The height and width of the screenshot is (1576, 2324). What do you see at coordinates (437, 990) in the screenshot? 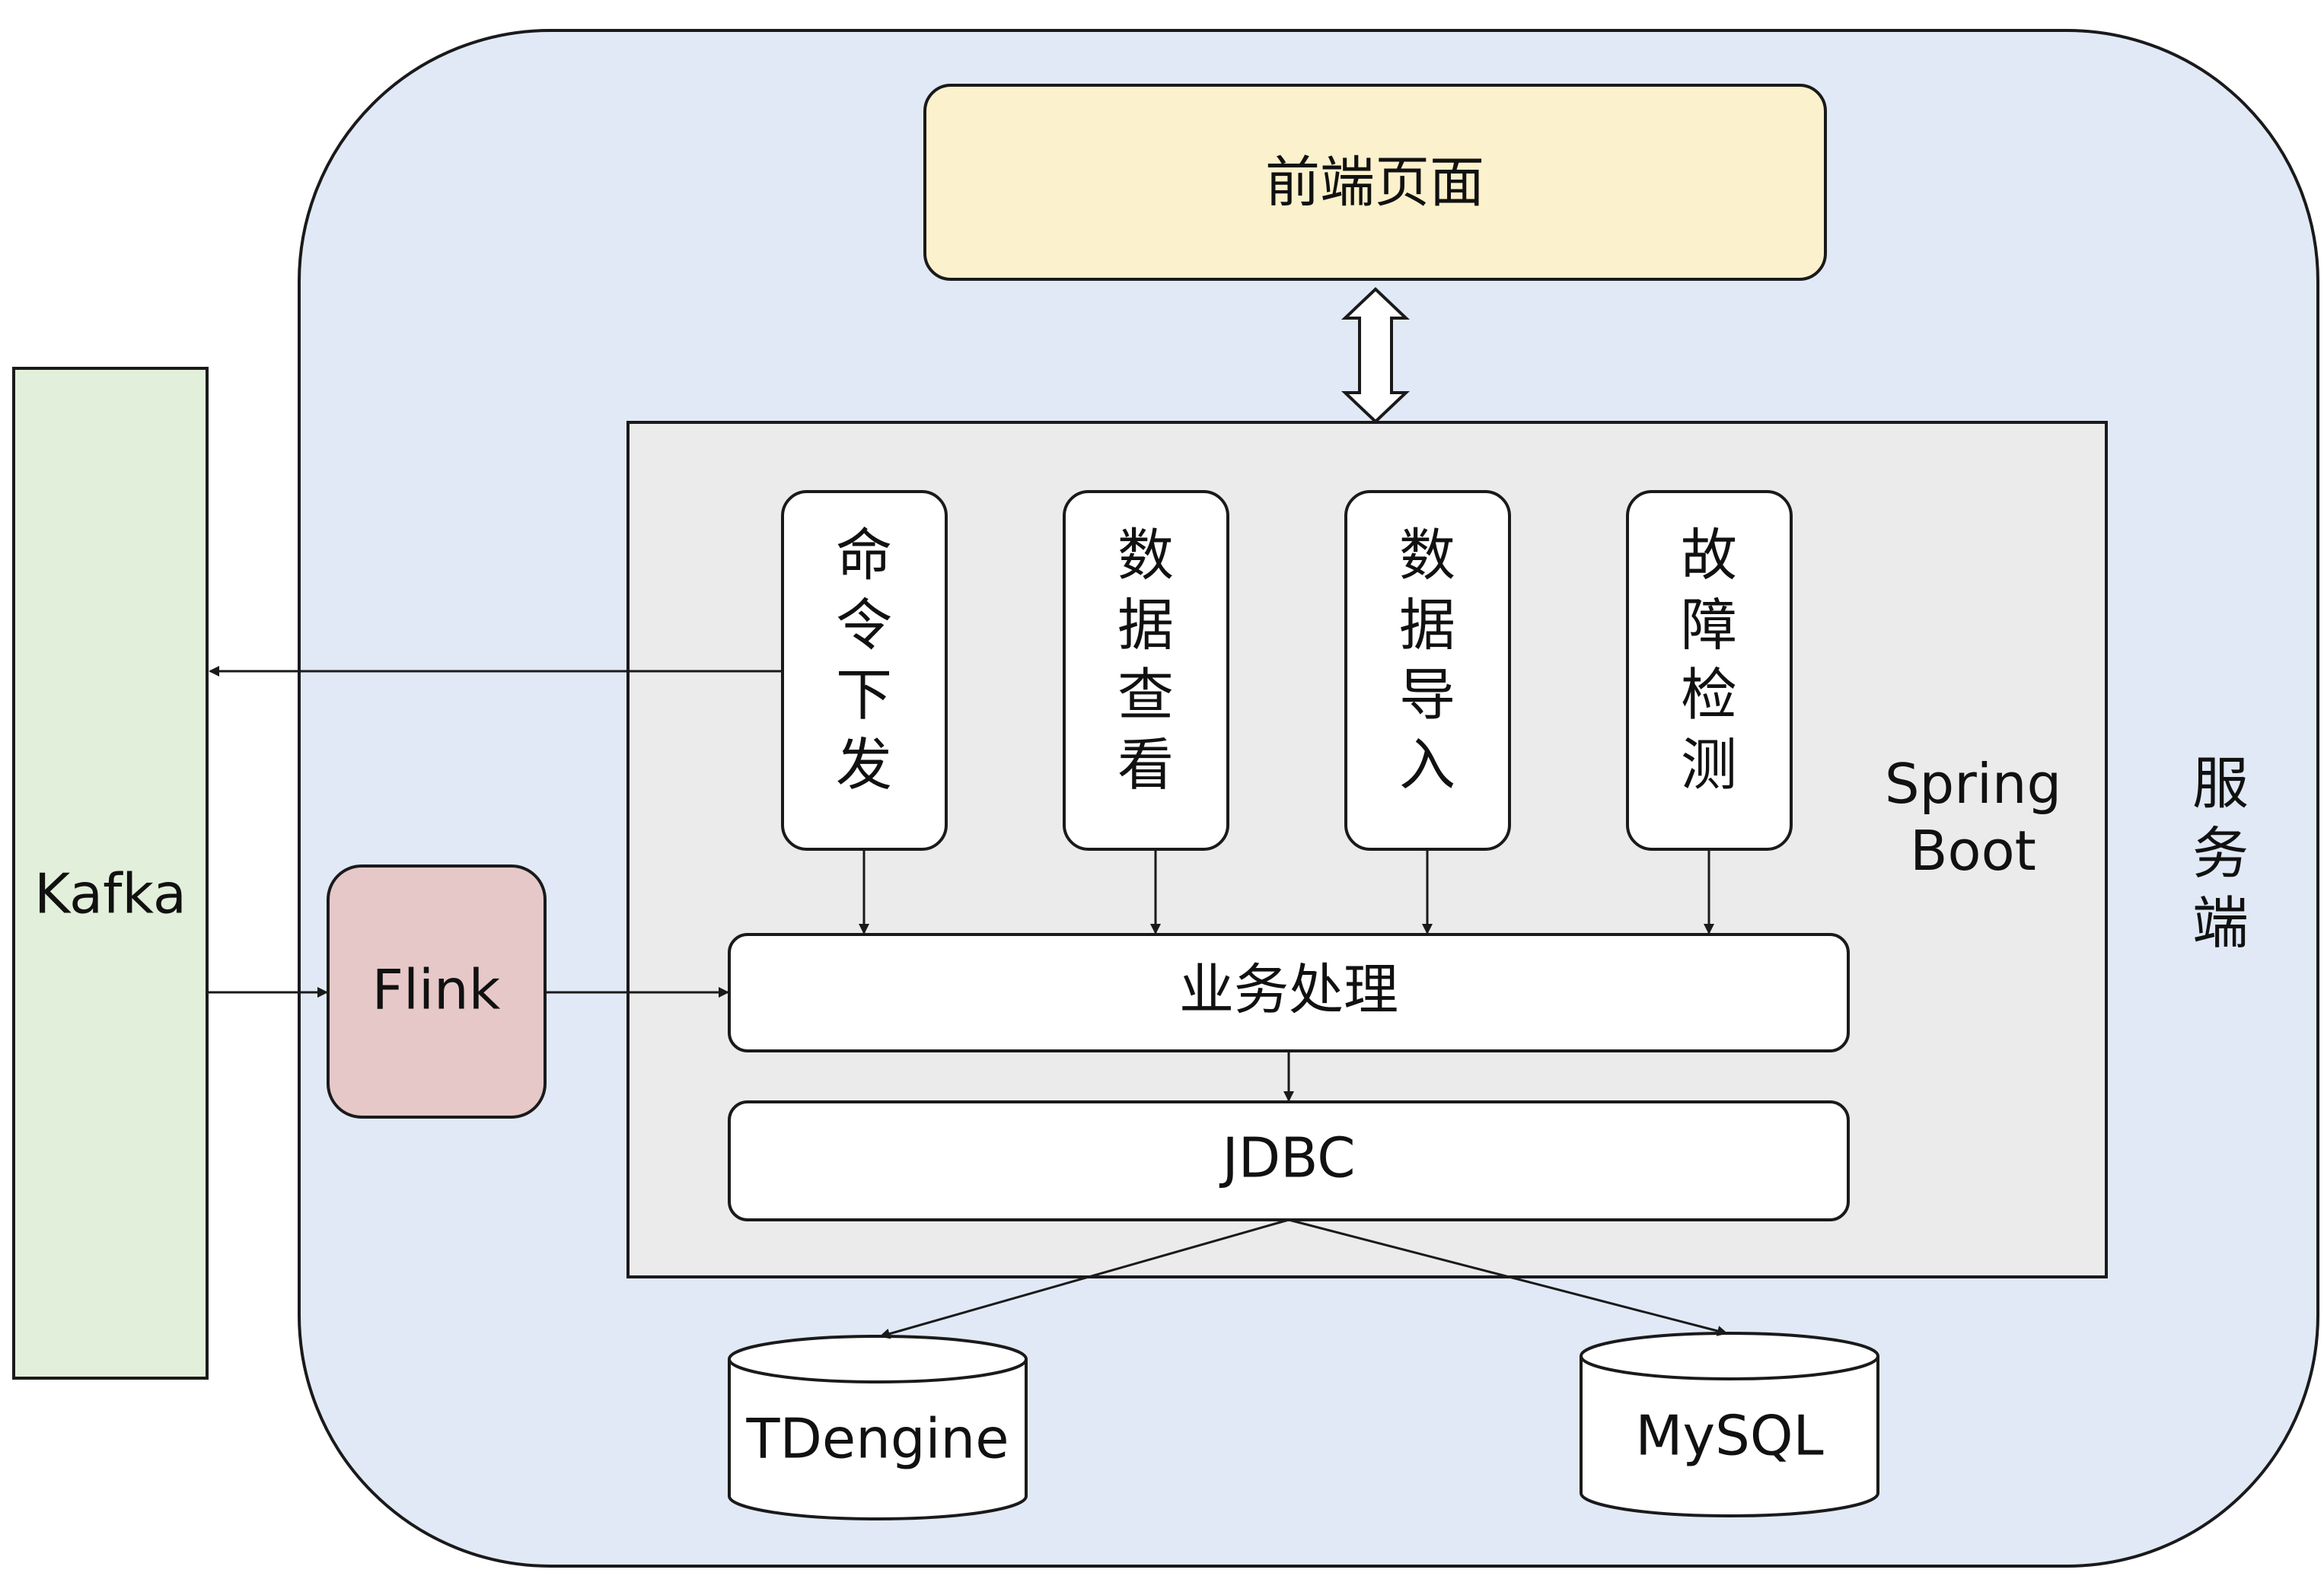
I see `flink-label: Flink` at bounding box center [437, 990].